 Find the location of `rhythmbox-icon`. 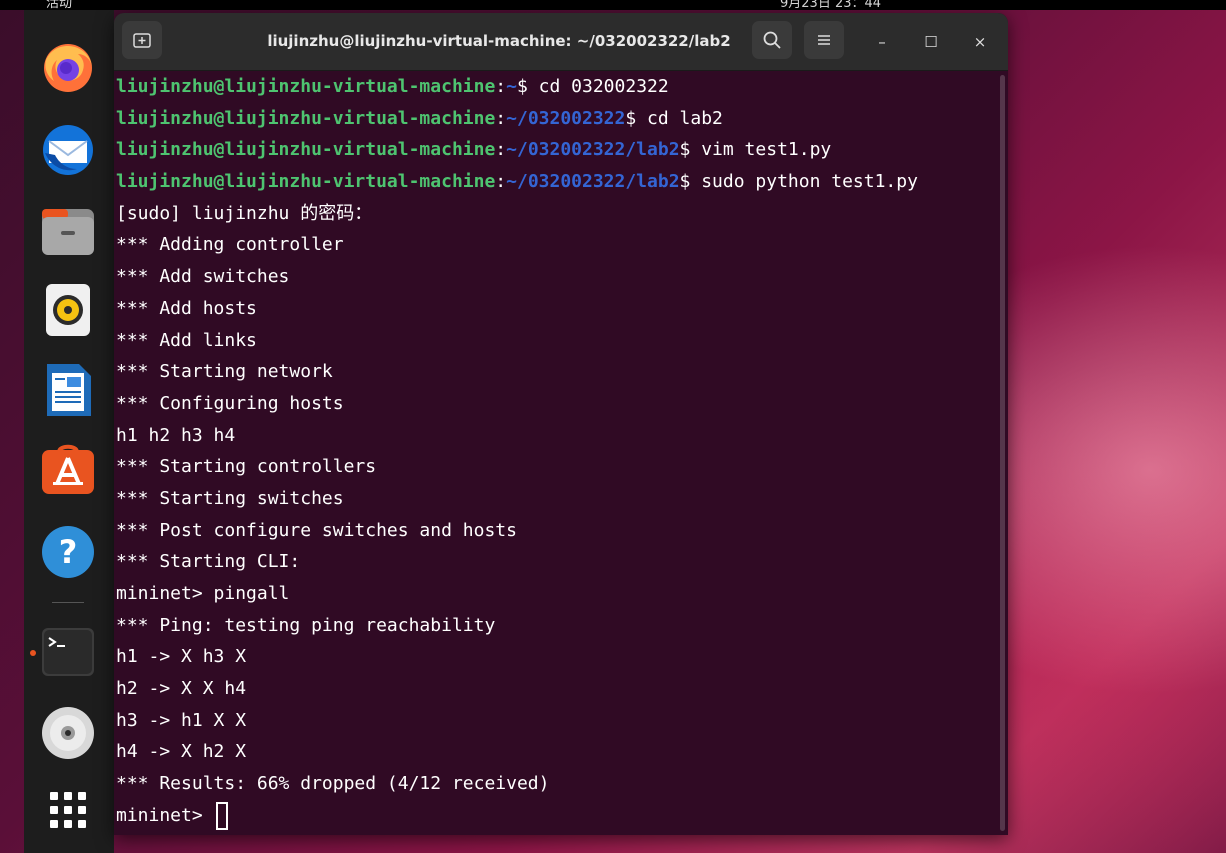

rhythmbox-icon is located at coordinates (68, 310).